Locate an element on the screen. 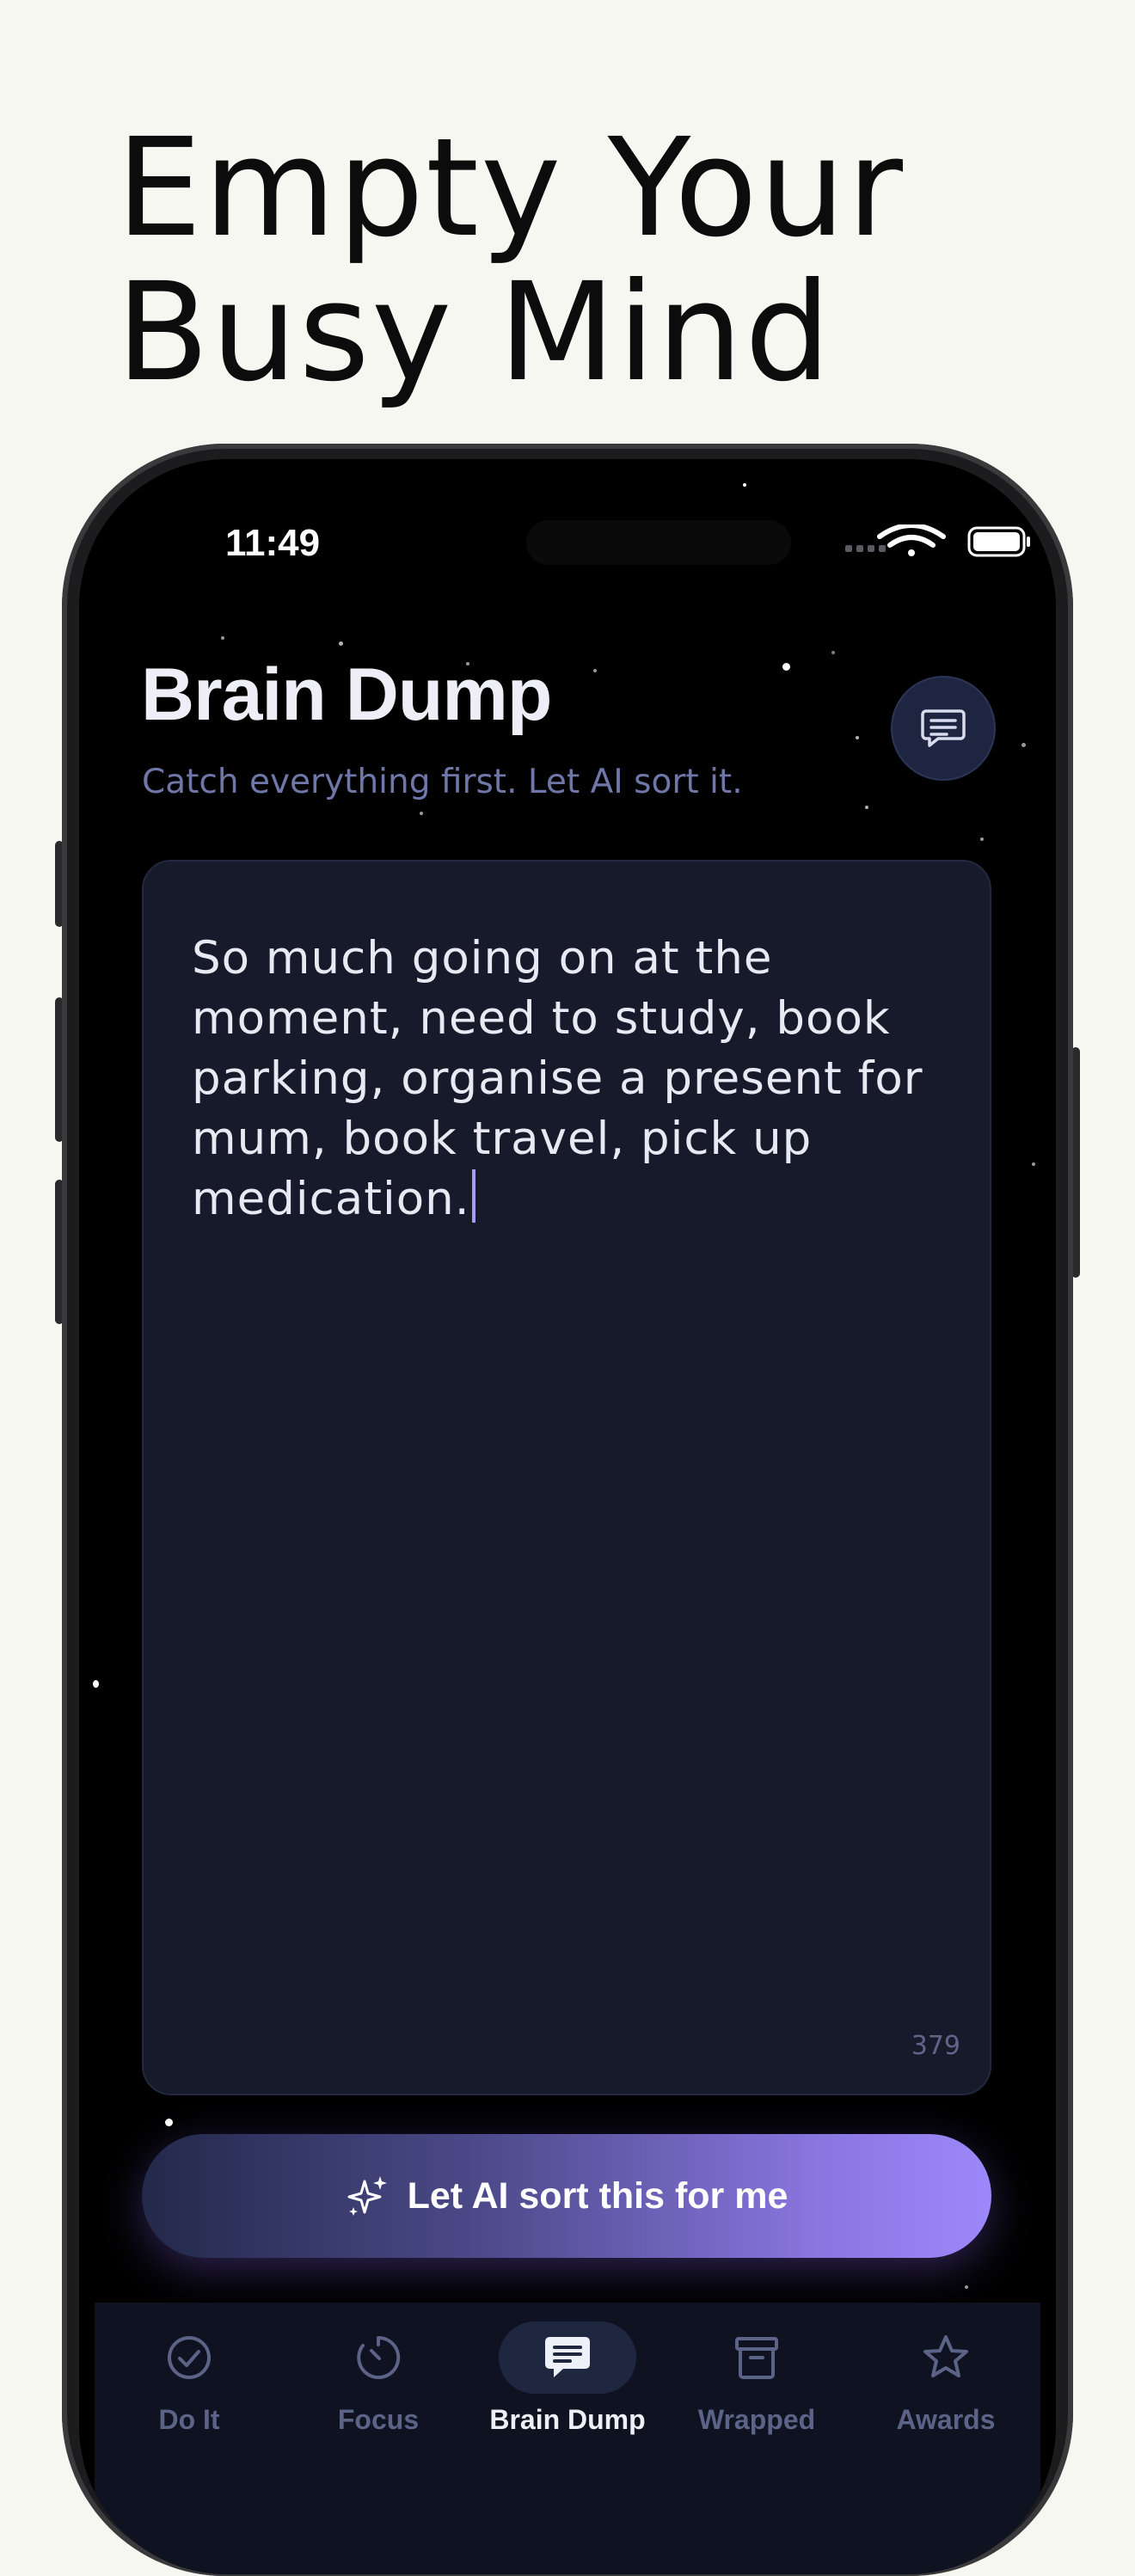 This screenshot has height=2576, width=1135. archive-box-icon is located at coordinates (756, 2358).